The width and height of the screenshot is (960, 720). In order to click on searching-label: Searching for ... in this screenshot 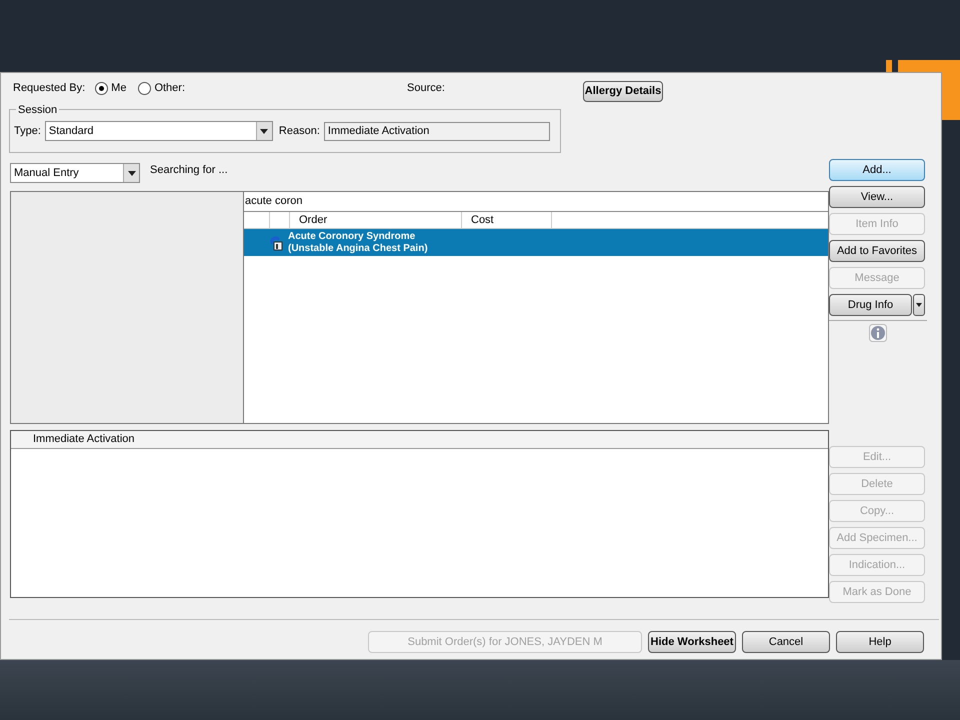, I will do `click(189, 170)`.